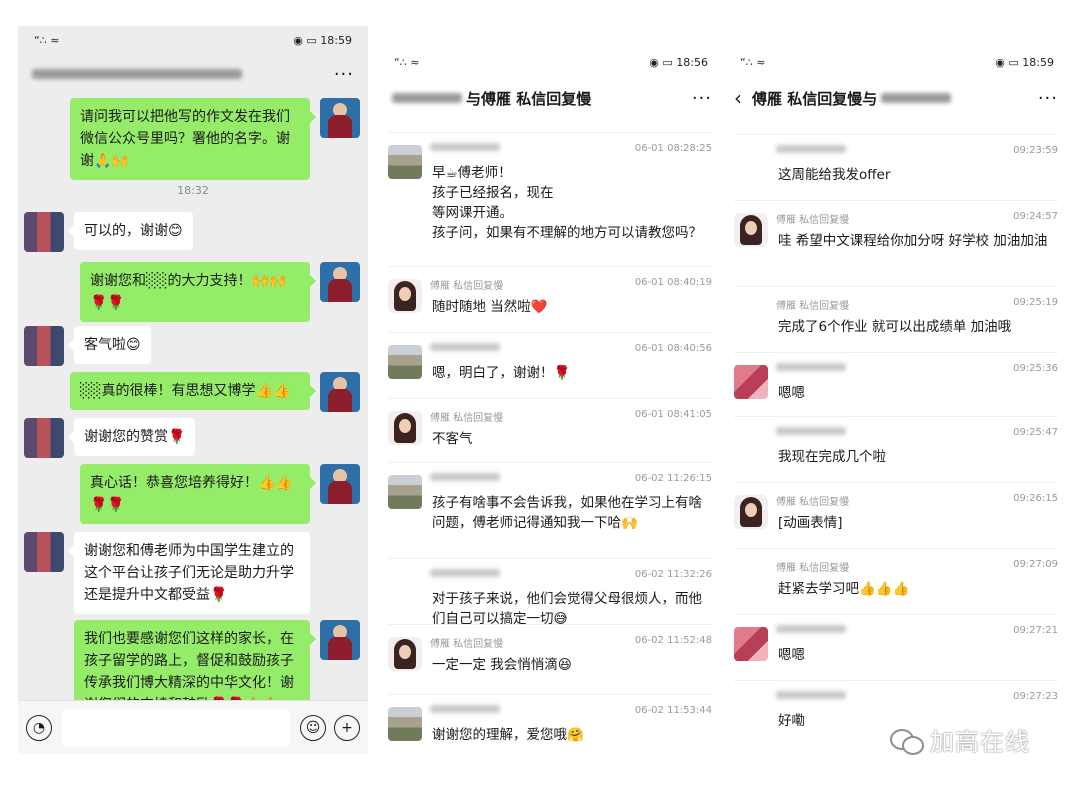 This screenshot has height=788, width=1080. I want to click on message-row: 请问我可以把他写的作文发在我们微信公众号里吗？署他的名字。谢谢🙏🙌, so click(215, 139).